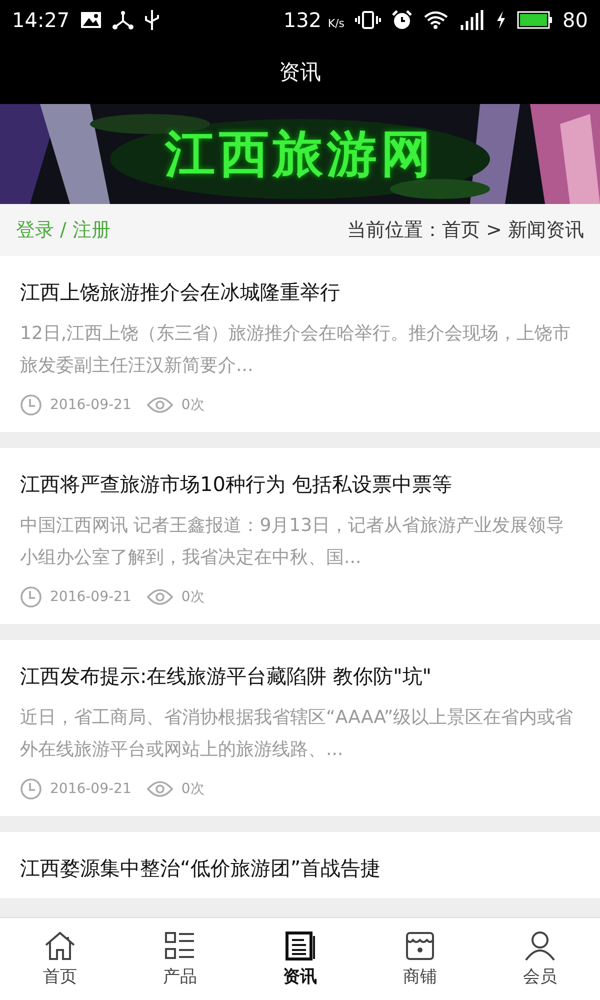 Image resolution: width=600 pixels, height=1000 pixels. What do you see at coordinates (500, 20) in the screenshot?
I see `charging-icon` at bounding box center [500, 20].